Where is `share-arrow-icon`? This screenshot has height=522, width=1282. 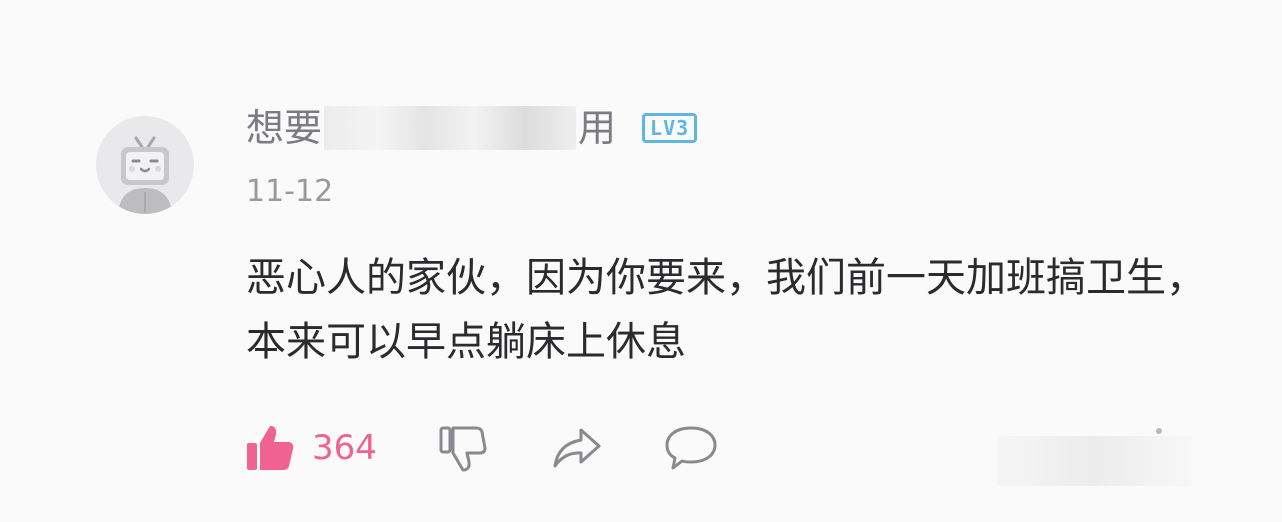
share-arrow-icon is located at coordinates (577, 448).